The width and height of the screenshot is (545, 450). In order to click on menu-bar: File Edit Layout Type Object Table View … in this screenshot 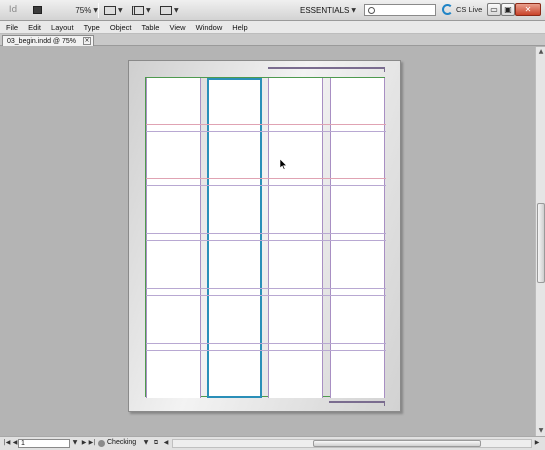, I will do `click(272, 27)`.